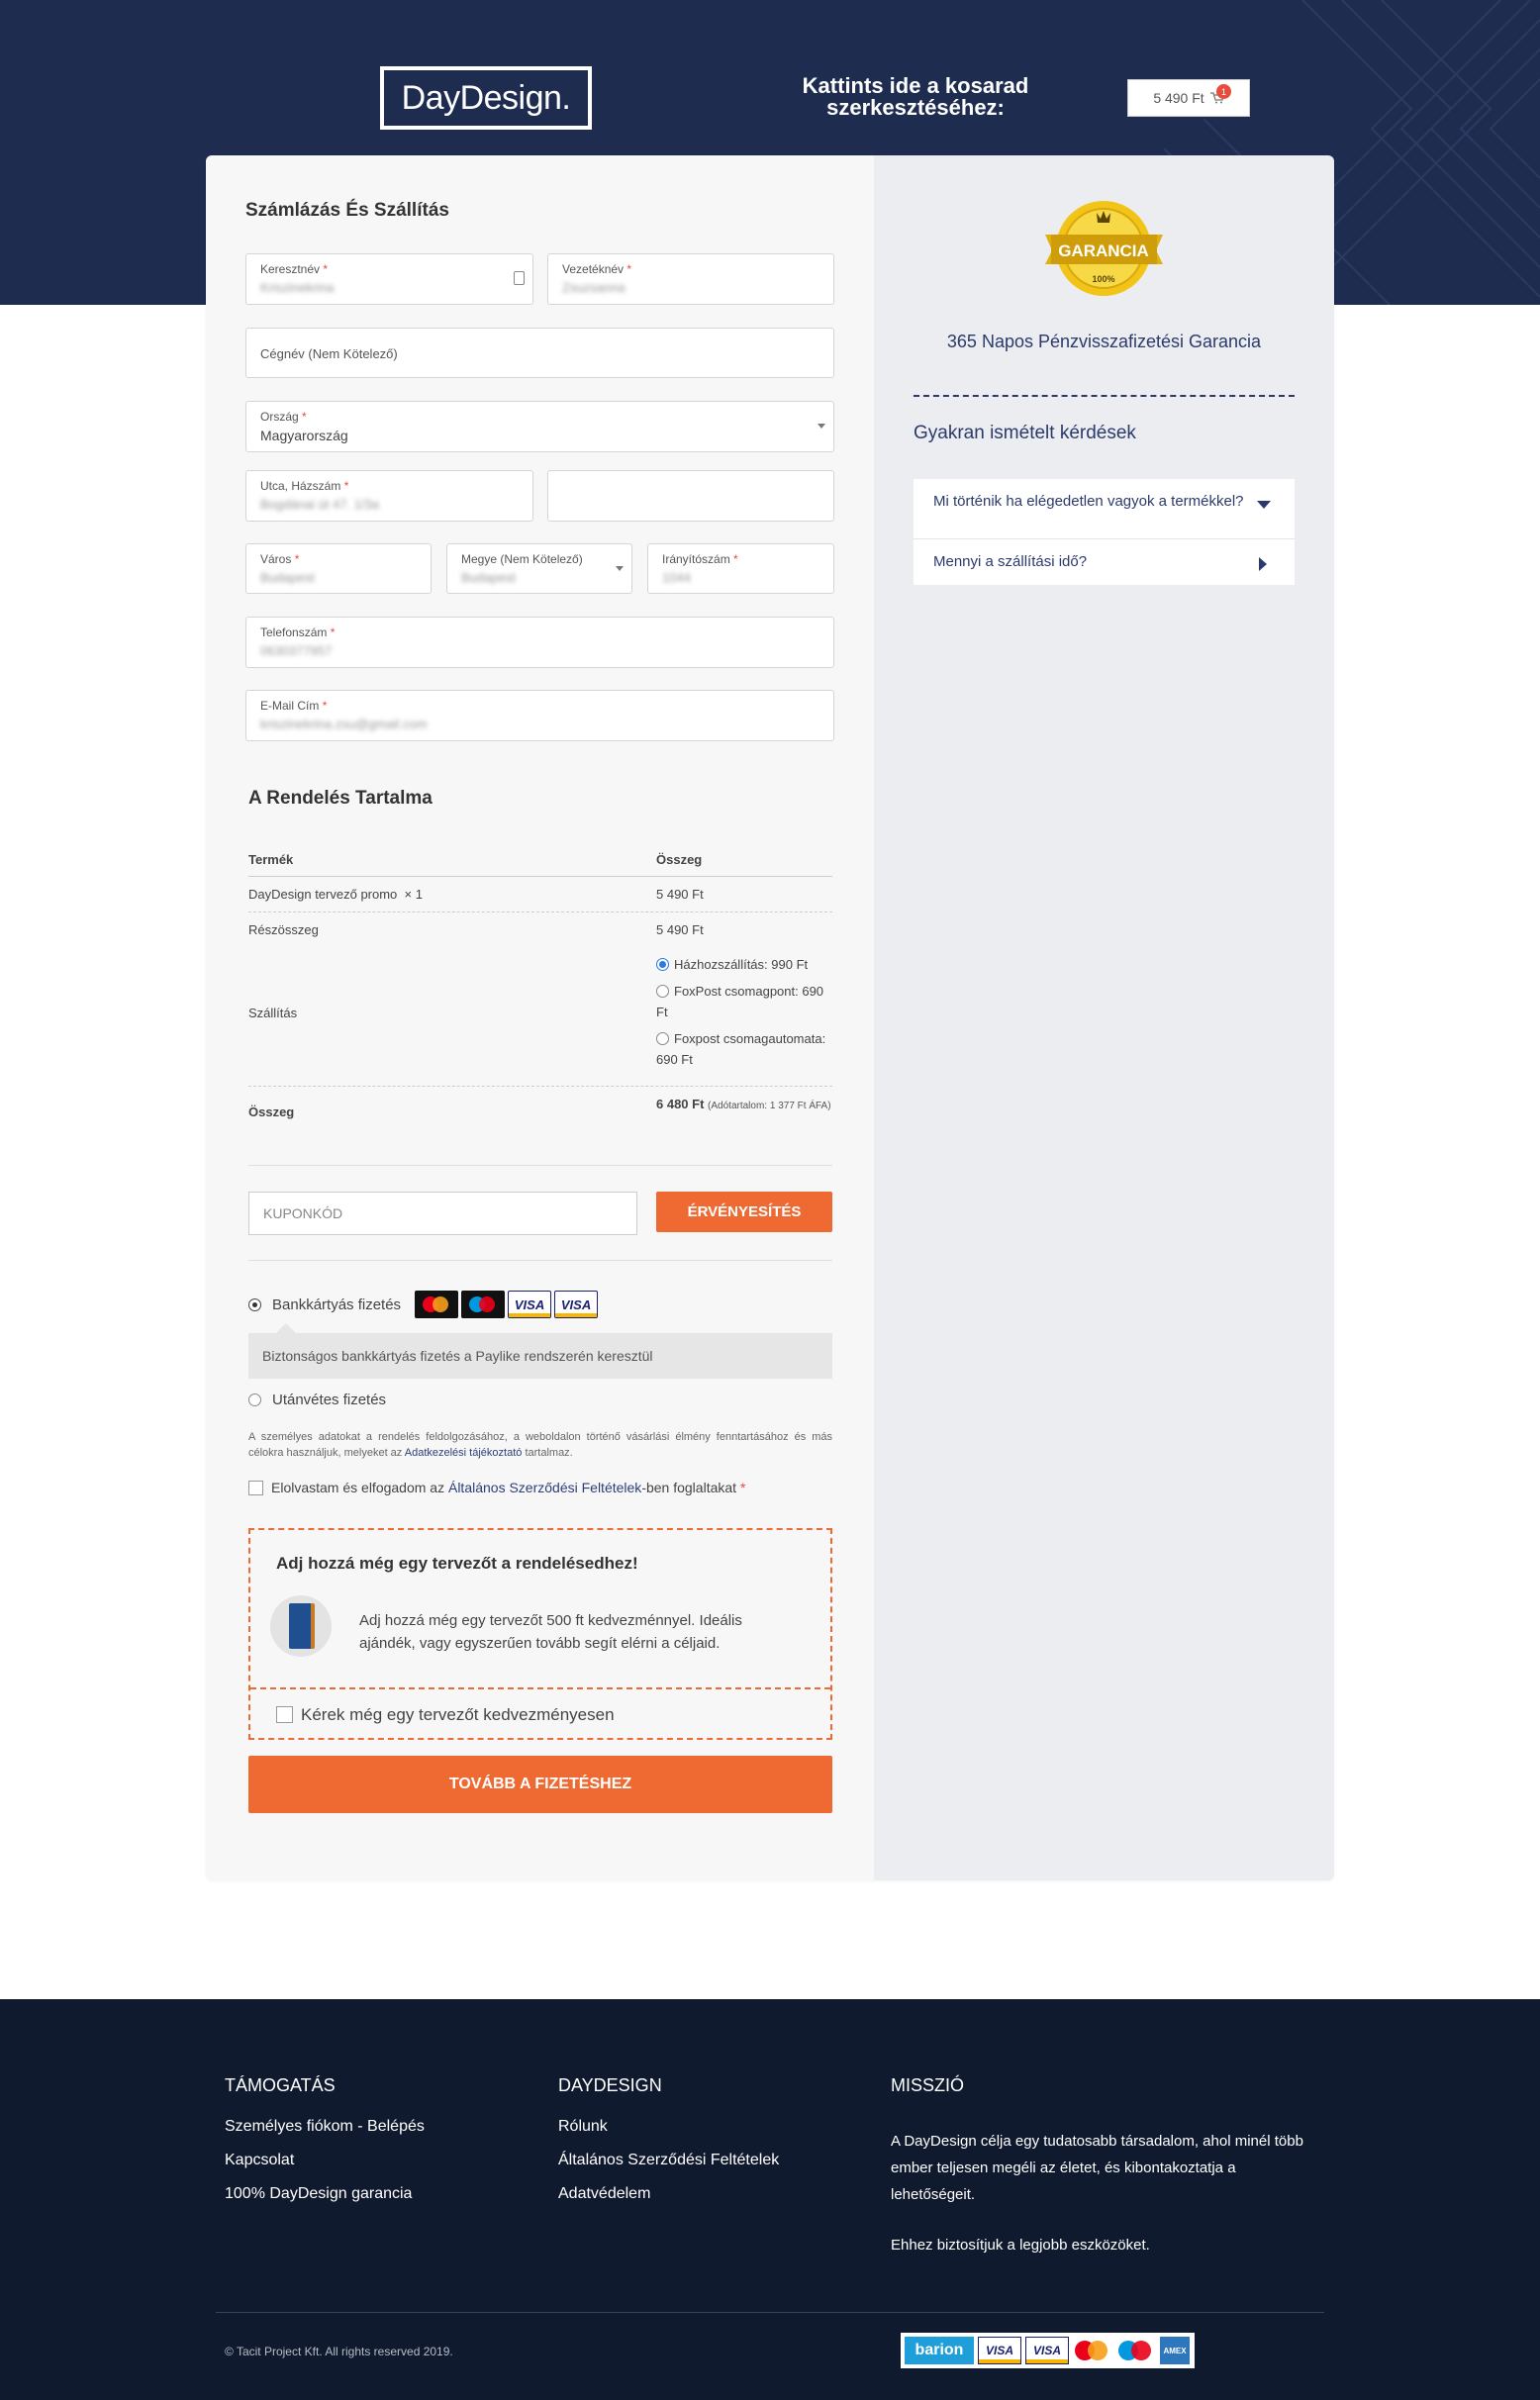  What do you see at coordinates (296, 651) in the screenshot?
I see `phone-value: 0630377957` at bounding box center [296, 651].